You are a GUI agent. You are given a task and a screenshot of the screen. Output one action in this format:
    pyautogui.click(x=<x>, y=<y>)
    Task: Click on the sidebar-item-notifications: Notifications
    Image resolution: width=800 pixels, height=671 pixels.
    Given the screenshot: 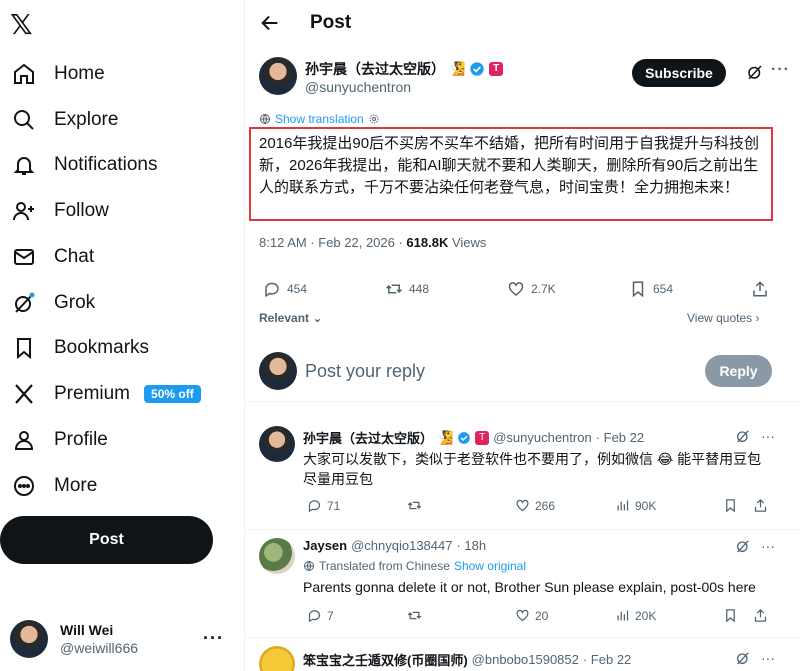 What is the action you would take?
    pyautogui.click(x=83, y=165)
    